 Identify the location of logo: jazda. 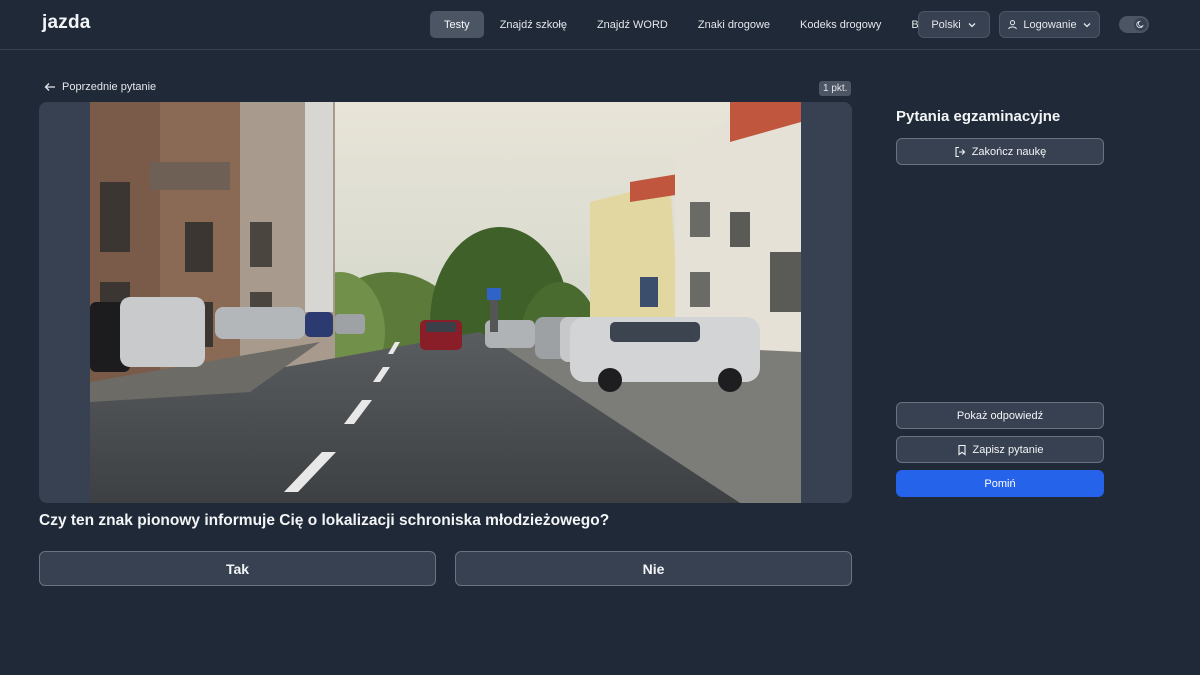
(66, 23).